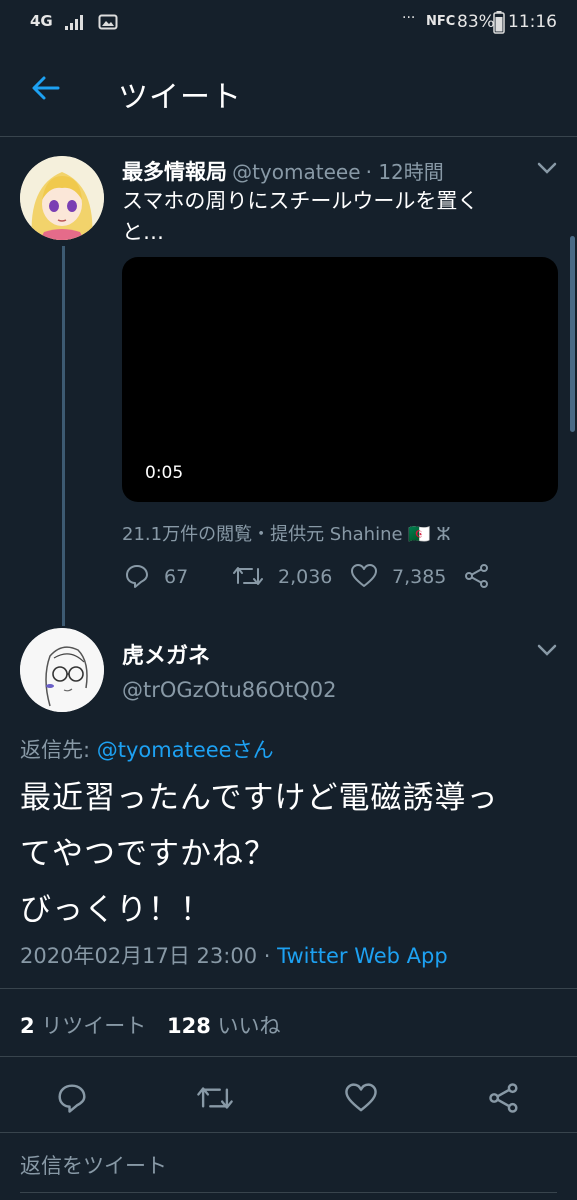 The height and width of the screenshot is (1200, 577). Describe the element at coordinates (404, 172) in the screenshot. I see `parent-time: · 12時間` at that location.